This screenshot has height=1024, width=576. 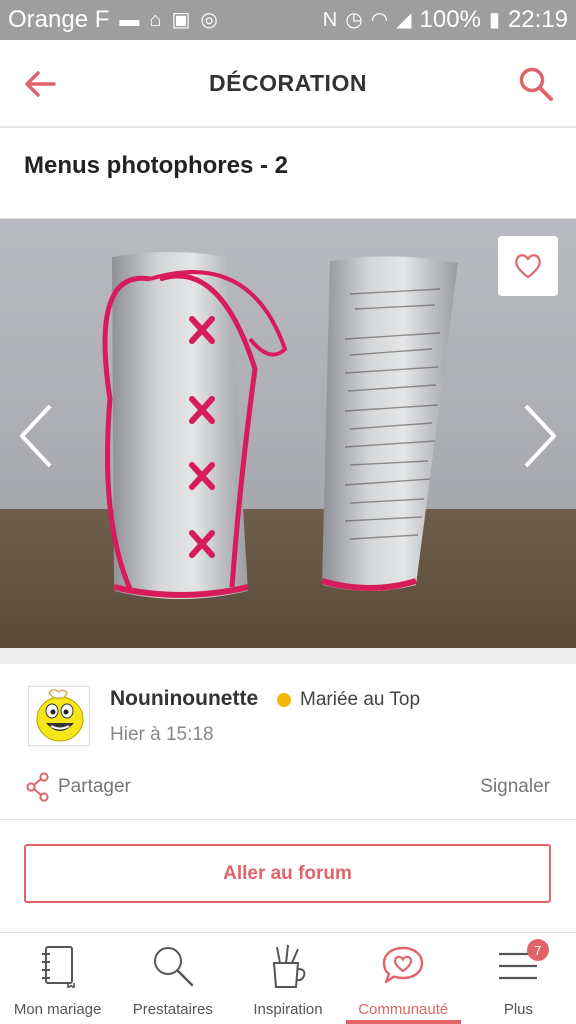 I want to click on nav-item-plus: 7 Plus, so click(x=518, y=978).